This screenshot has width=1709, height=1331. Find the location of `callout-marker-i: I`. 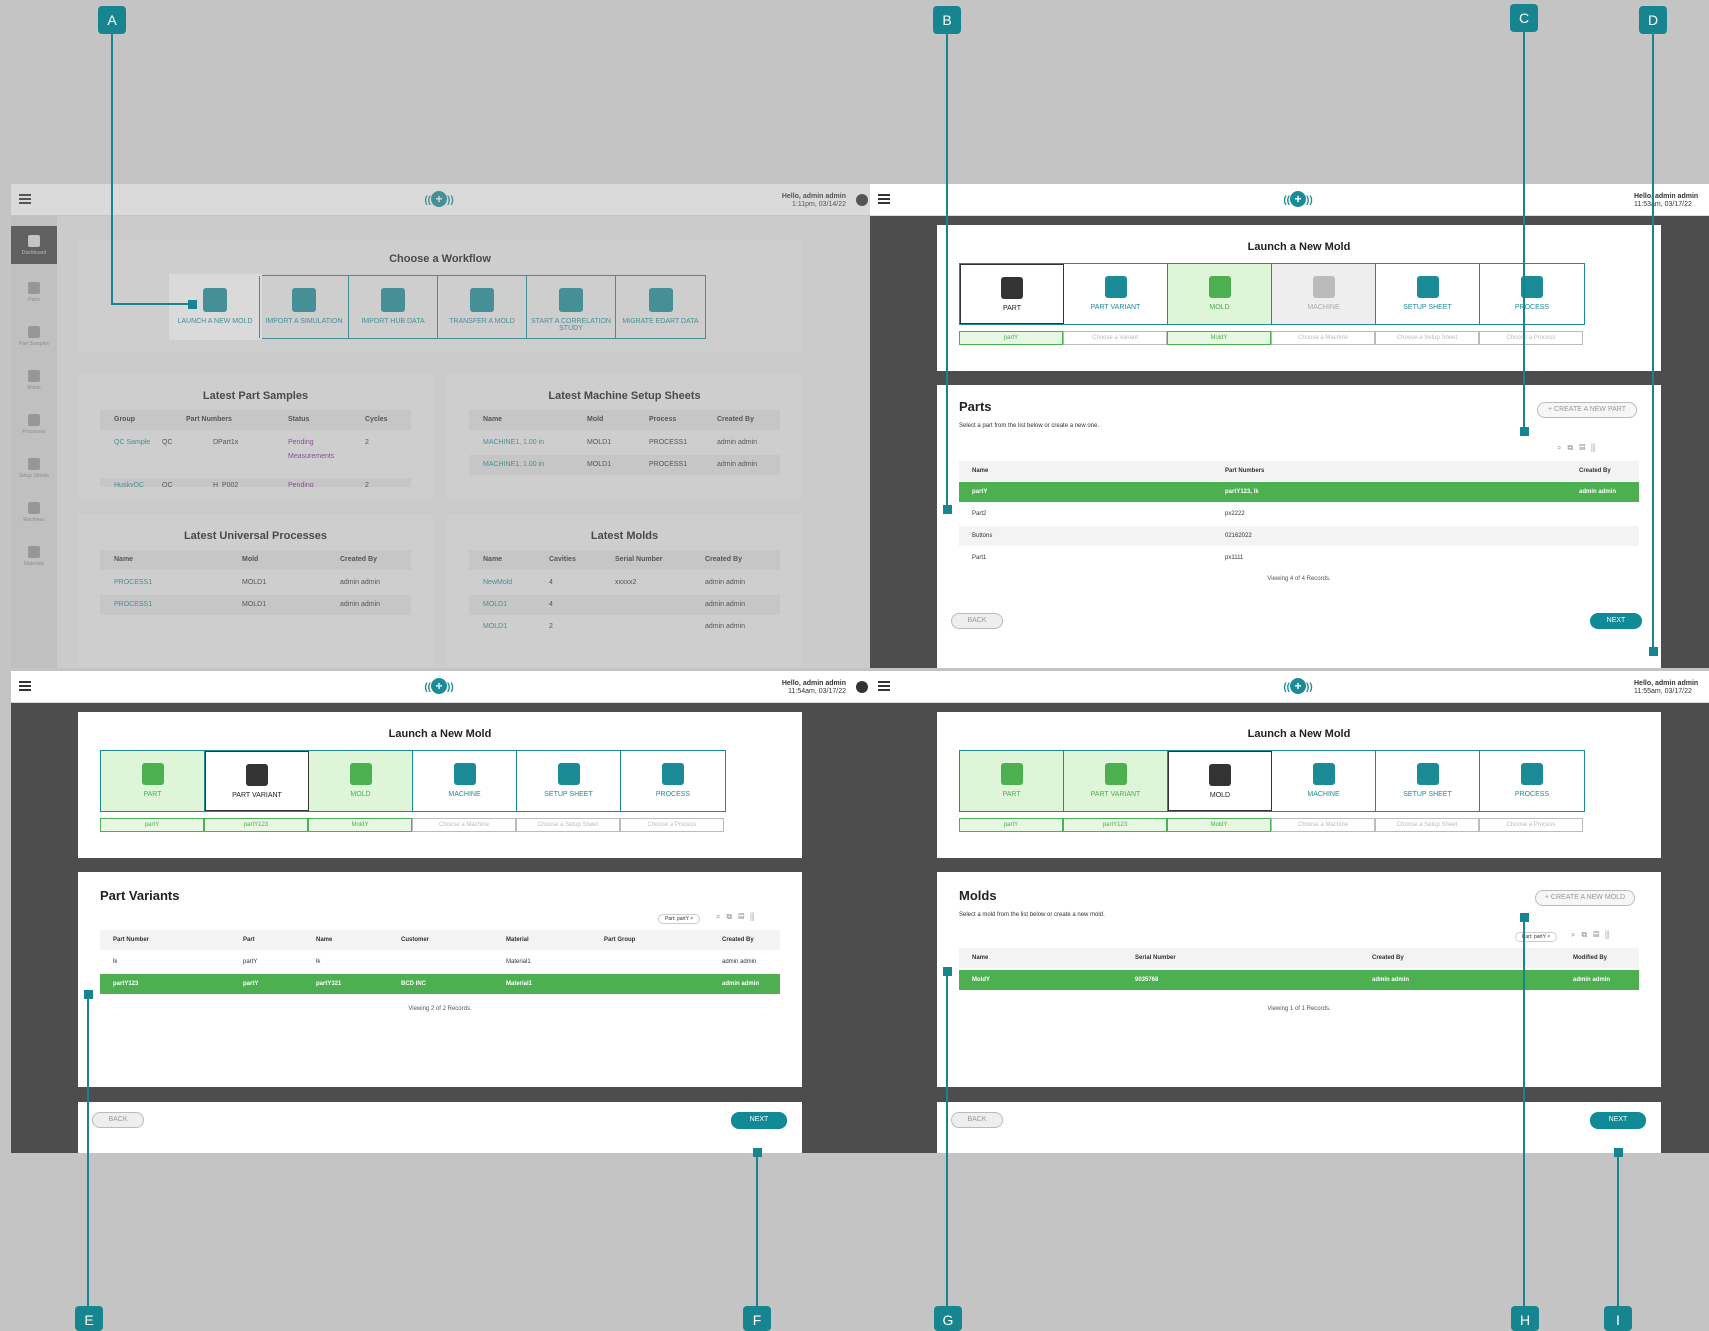

callout-marker-i: I is located at coordinates (1618, 1318).